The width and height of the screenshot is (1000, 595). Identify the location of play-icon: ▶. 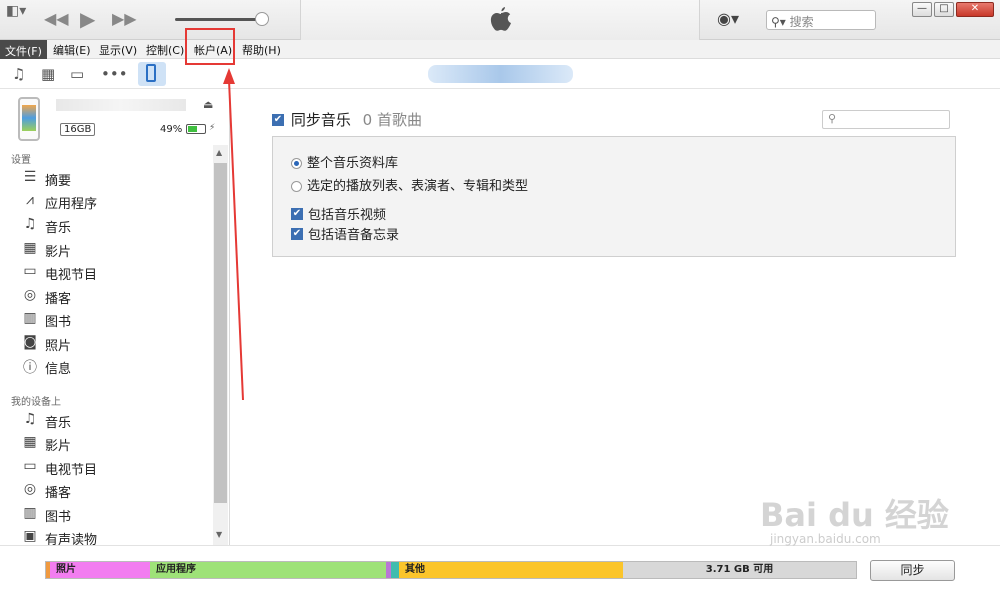
(87, 19).